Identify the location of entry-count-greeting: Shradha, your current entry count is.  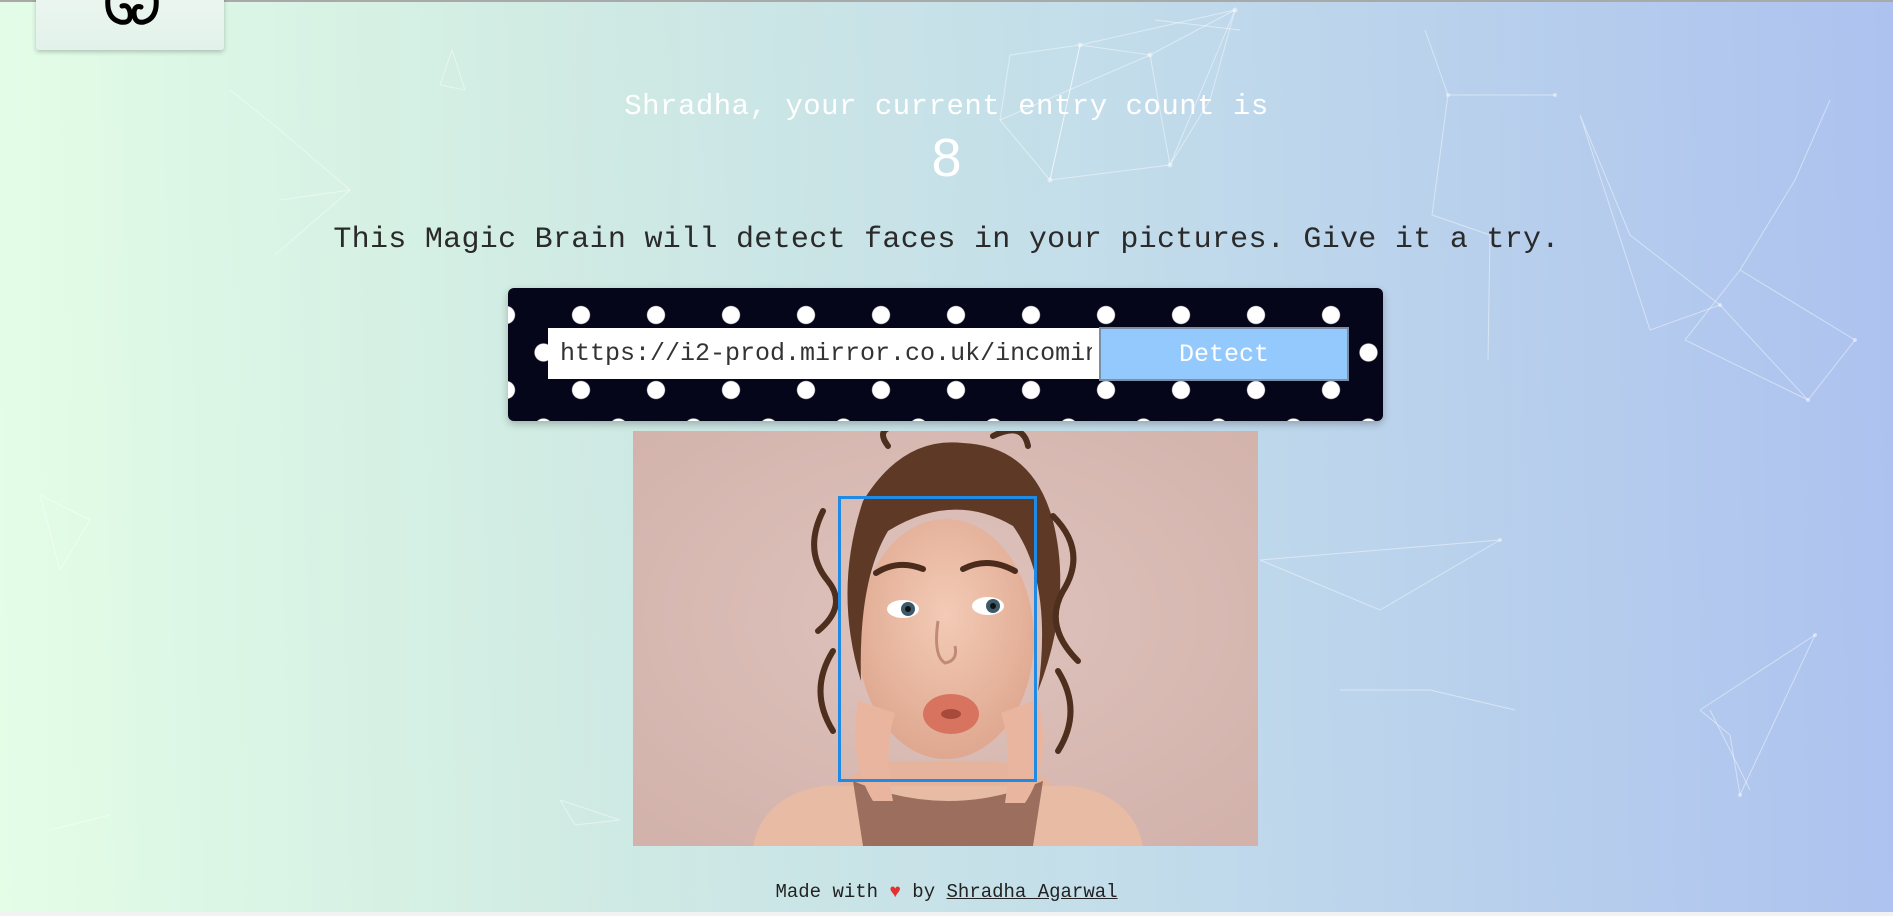
(946, 106).